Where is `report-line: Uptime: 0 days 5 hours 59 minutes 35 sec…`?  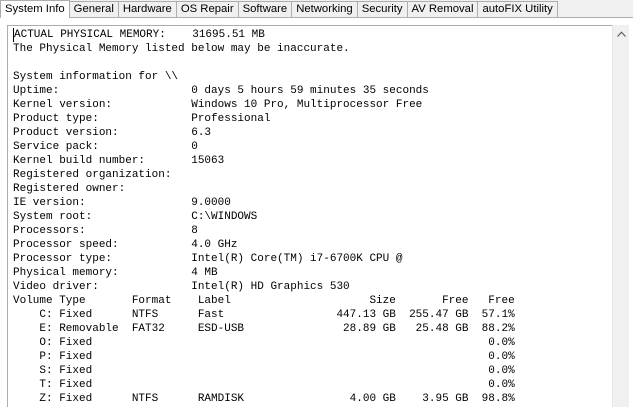
report-line: Uptime: 0 days 5 hours 59 minutes 35 sec… is located at coordinates (221, 91).